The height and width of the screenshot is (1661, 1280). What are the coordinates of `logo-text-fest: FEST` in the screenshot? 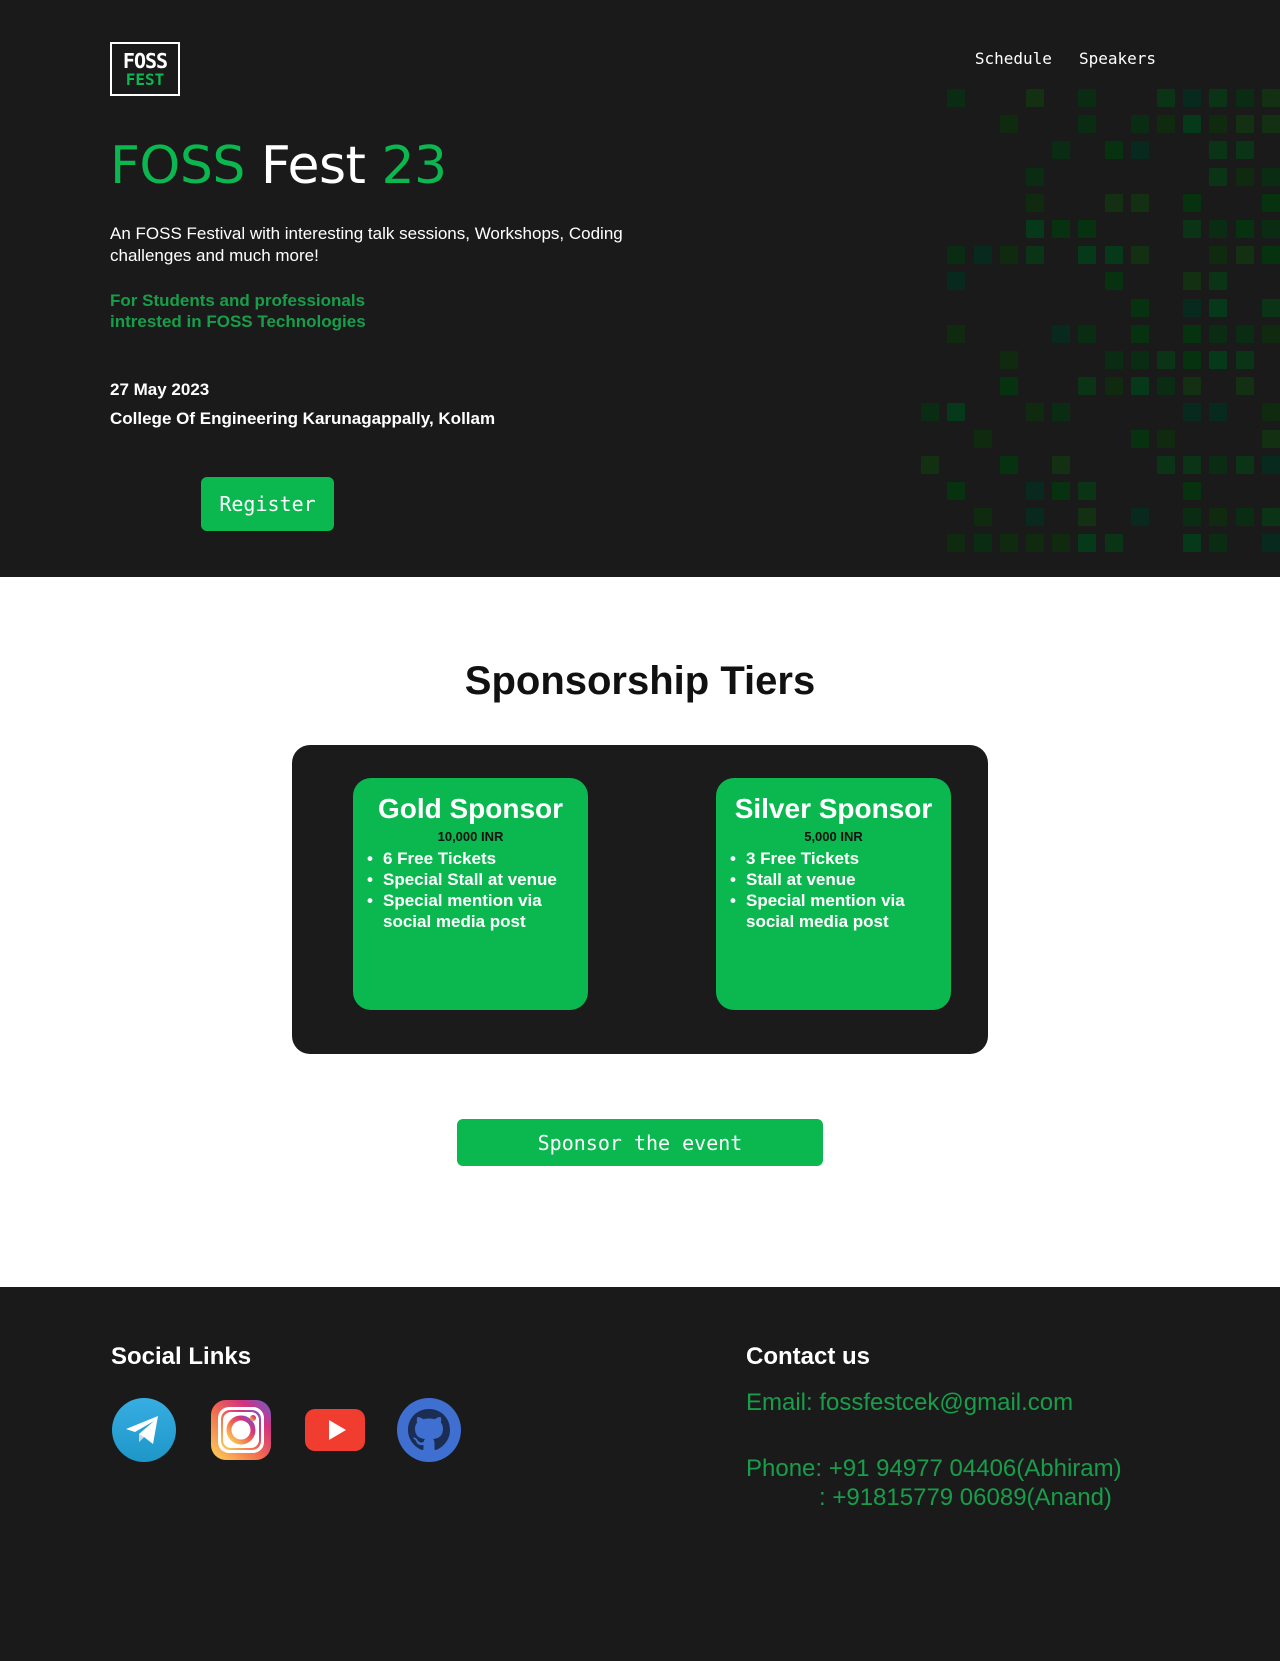 It's located at (145, 79).